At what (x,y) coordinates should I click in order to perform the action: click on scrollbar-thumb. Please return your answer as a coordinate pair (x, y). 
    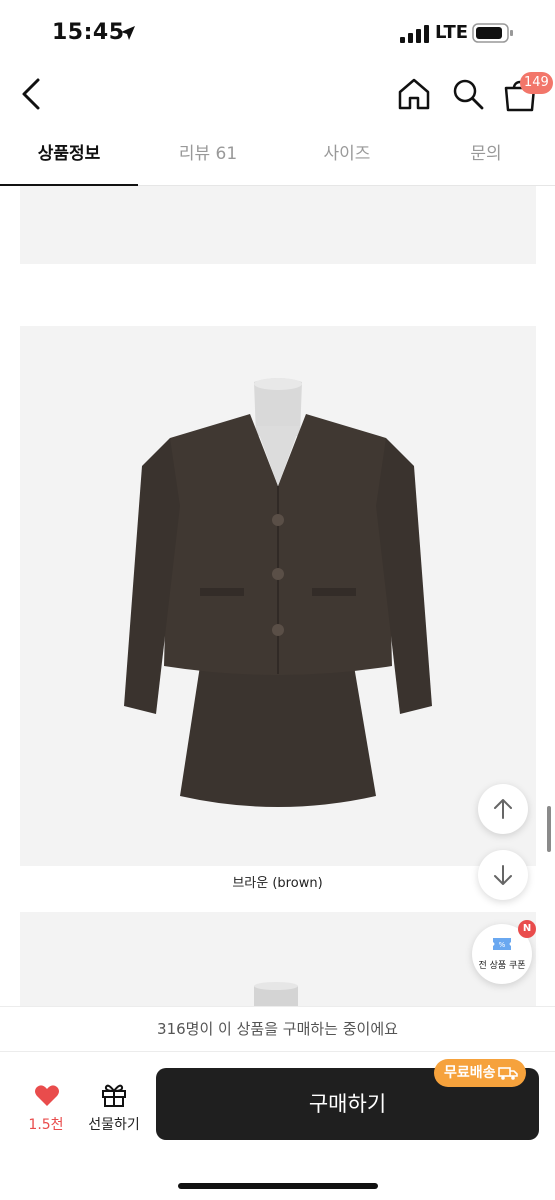
    Looking at the image, I should click on (549, 829).